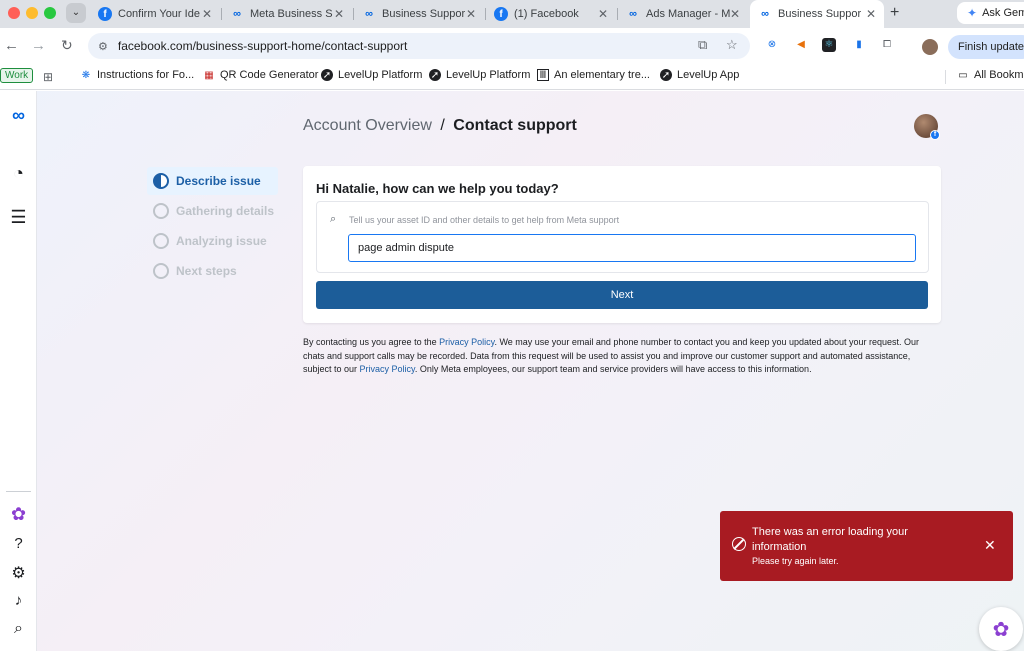 The image size is (1024, 651). Describe the element at coordinates (32, 13) in the screenshot. I see `minimize-window-button` at that location.